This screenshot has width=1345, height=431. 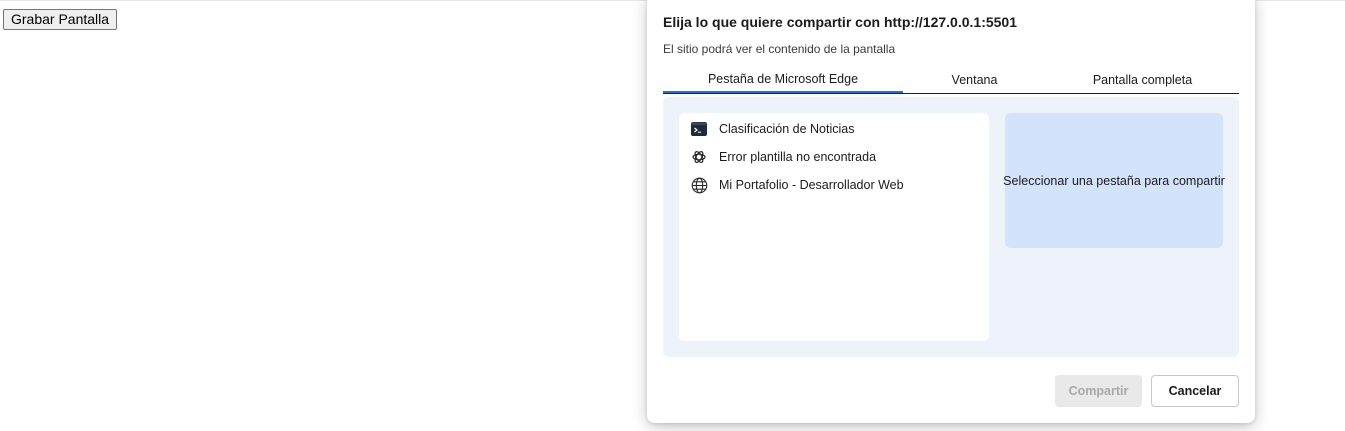 I want to click on cancel-button: Cancelar, so click(x=1195, y=391).